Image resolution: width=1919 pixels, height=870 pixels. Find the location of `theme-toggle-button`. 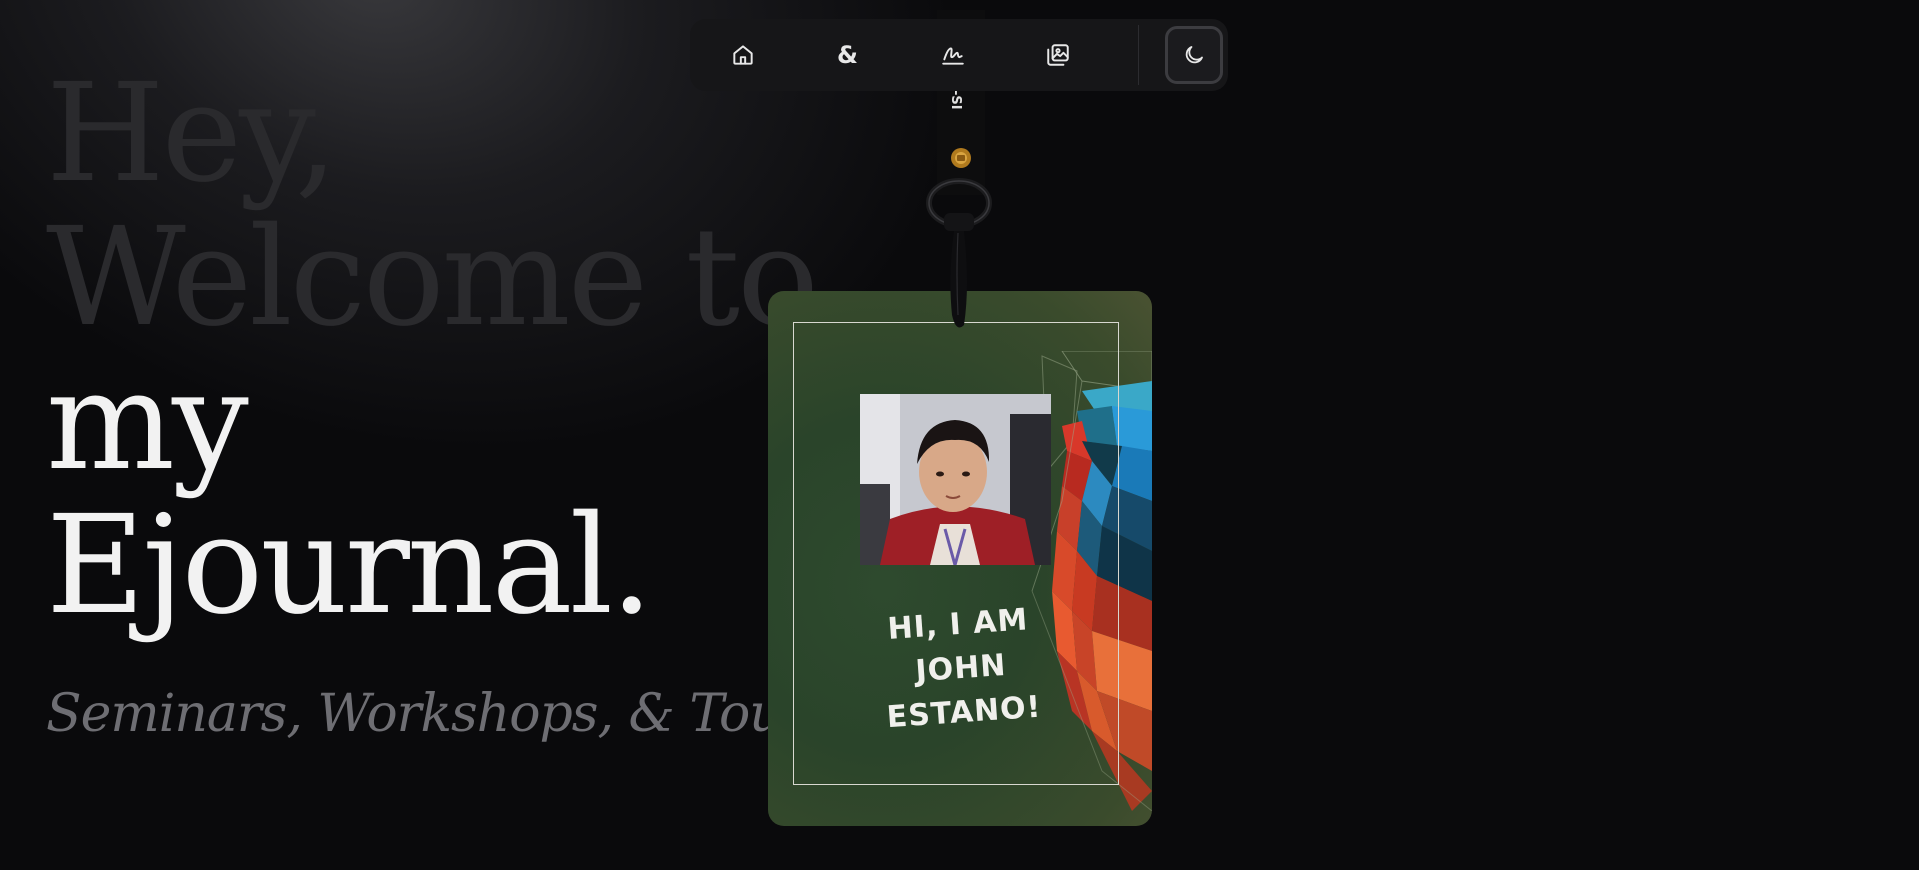

theme-toggle-button is located at coordinates (1194, 55).